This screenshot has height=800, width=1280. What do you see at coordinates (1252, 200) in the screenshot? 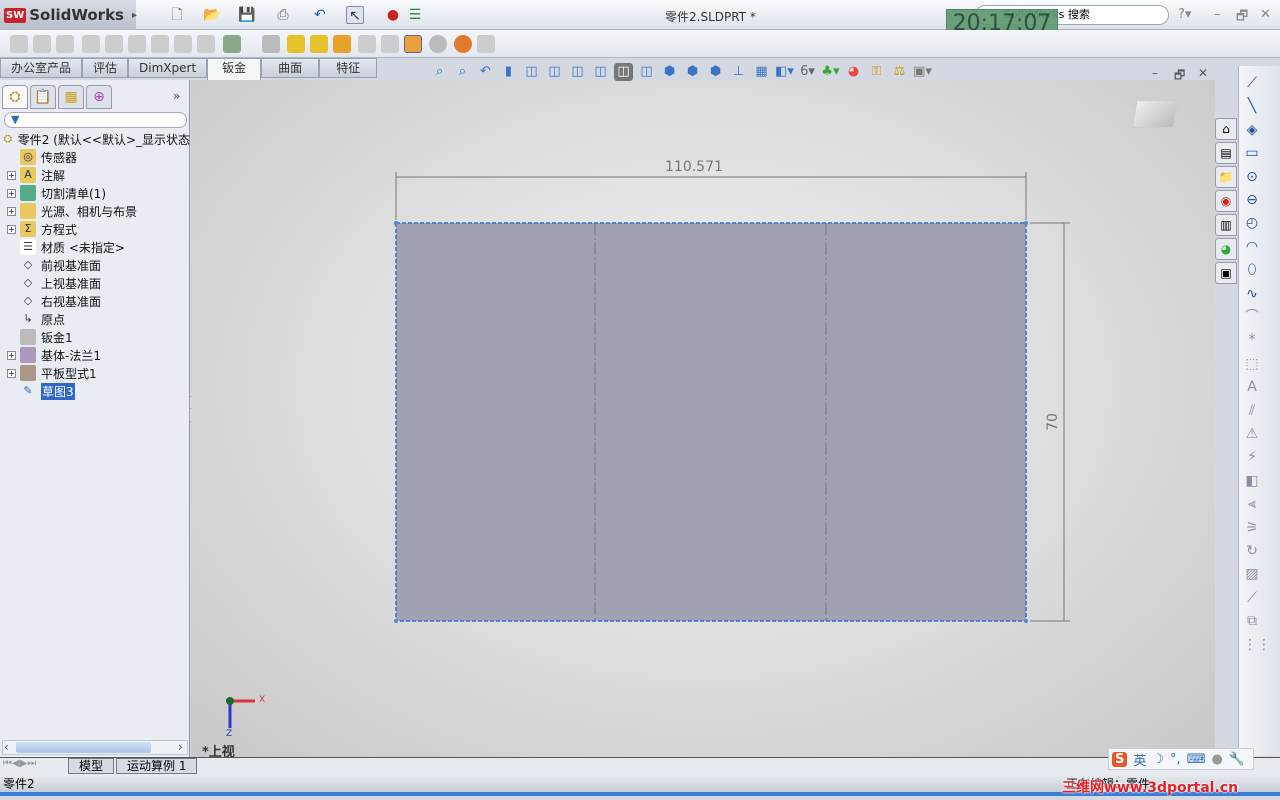
I see `slot-icon: ⊖` at bounding box center [1252, 200].